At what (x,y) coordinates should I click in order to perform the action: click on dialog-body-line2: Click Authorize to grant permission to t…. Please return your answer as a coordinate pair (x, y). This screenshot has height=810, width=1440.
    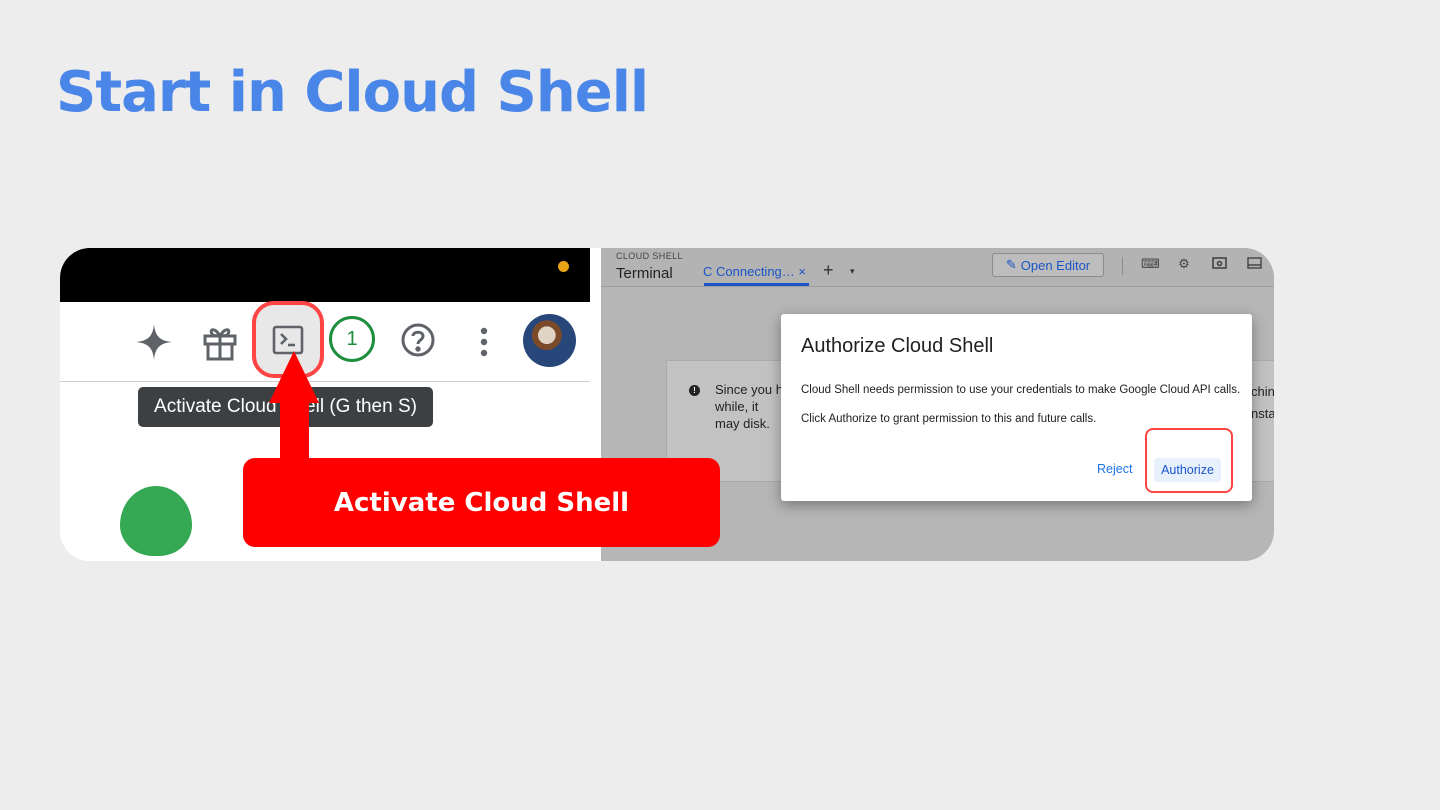
    Looking at the image, I should click on (949, 419).